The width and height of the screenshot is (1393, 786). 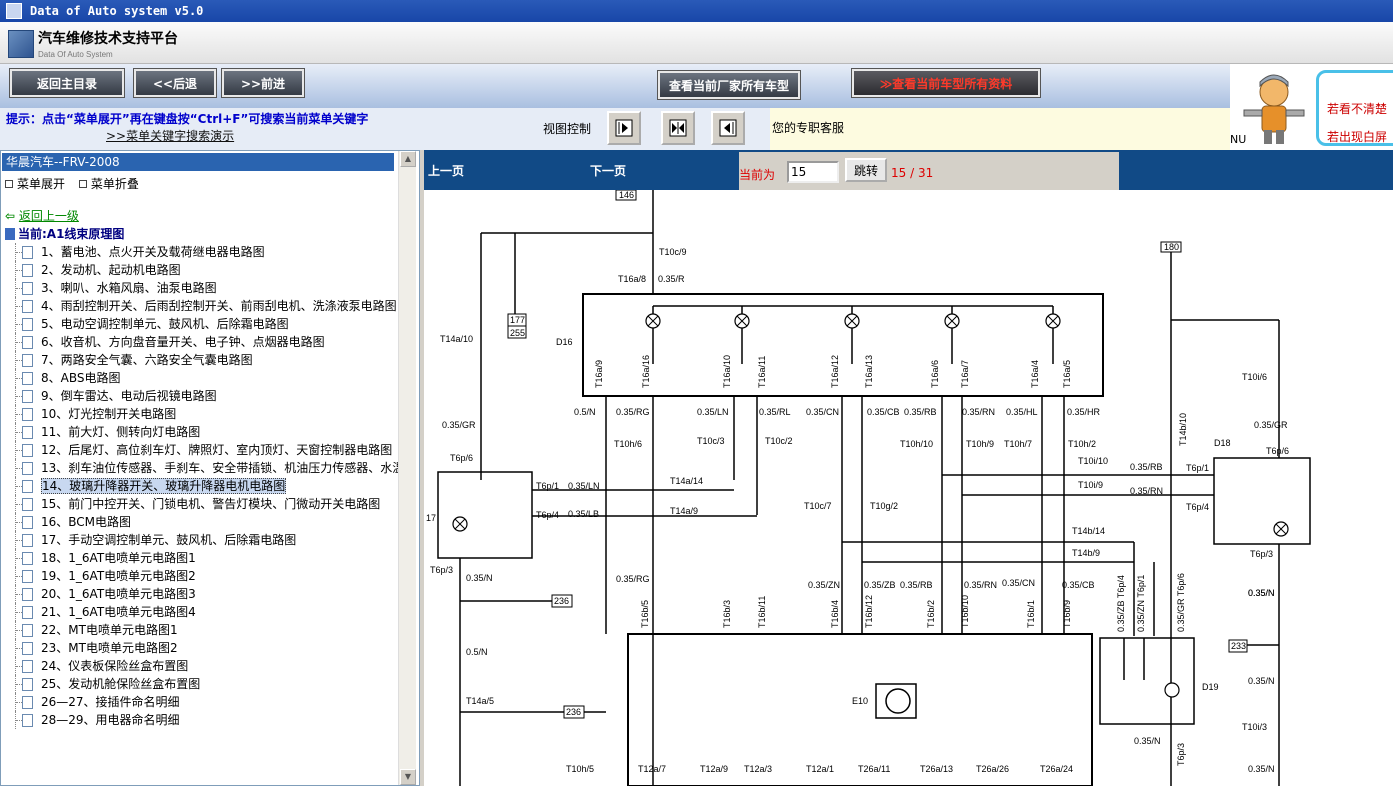 I want to click on lower-label: 0.5/N, so click(x=477, y=652).